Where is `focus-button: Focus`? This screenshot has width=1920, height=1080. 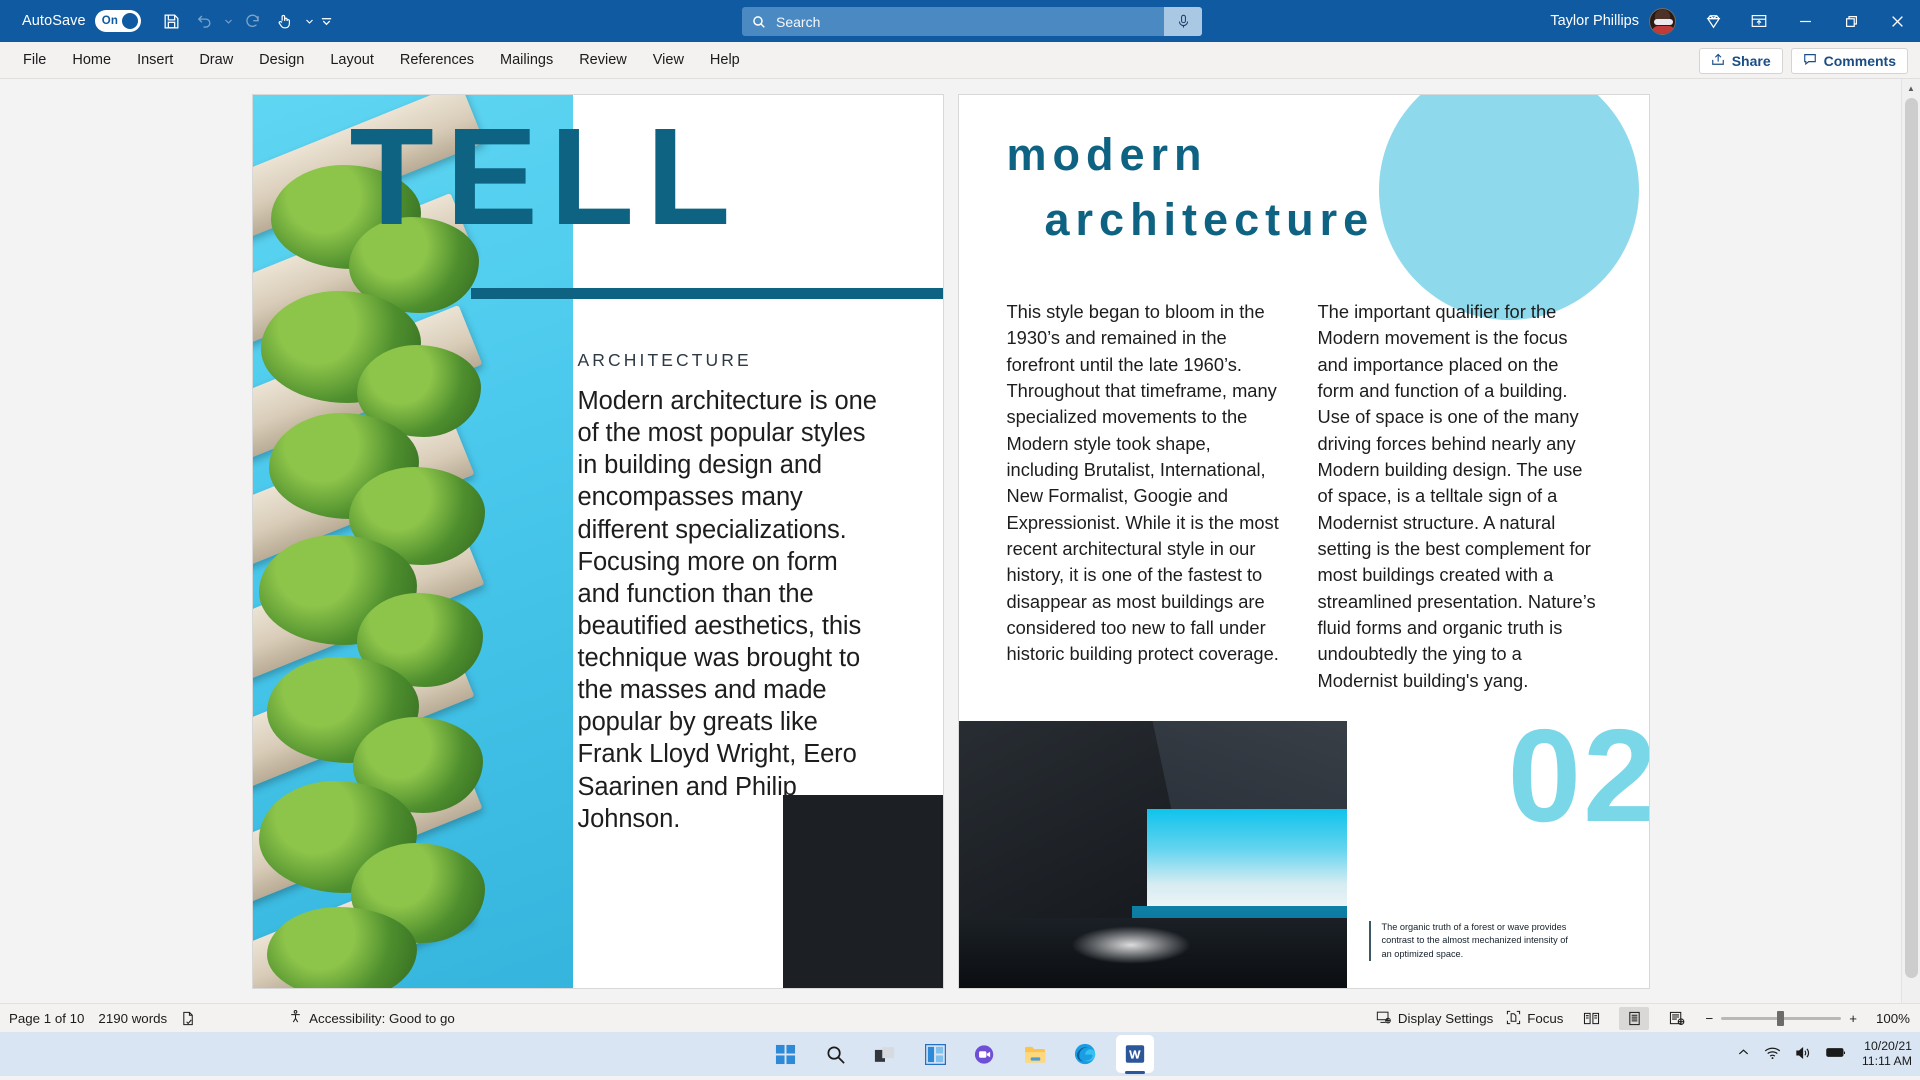
focus-button: Focus is located at coordinates (1534, 1019).